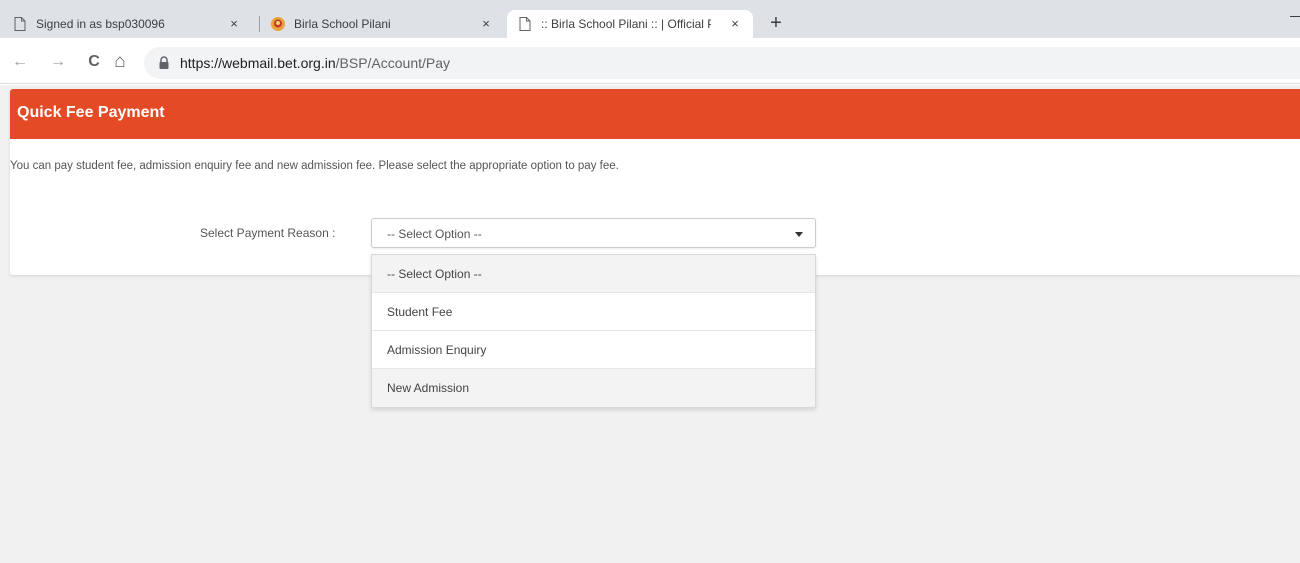 The height and width of the screenshot is (563, 1300). Describe the element at coordinates (434, 234) in the screenshot. I see `selected-value: -- Select Option --` at that location.